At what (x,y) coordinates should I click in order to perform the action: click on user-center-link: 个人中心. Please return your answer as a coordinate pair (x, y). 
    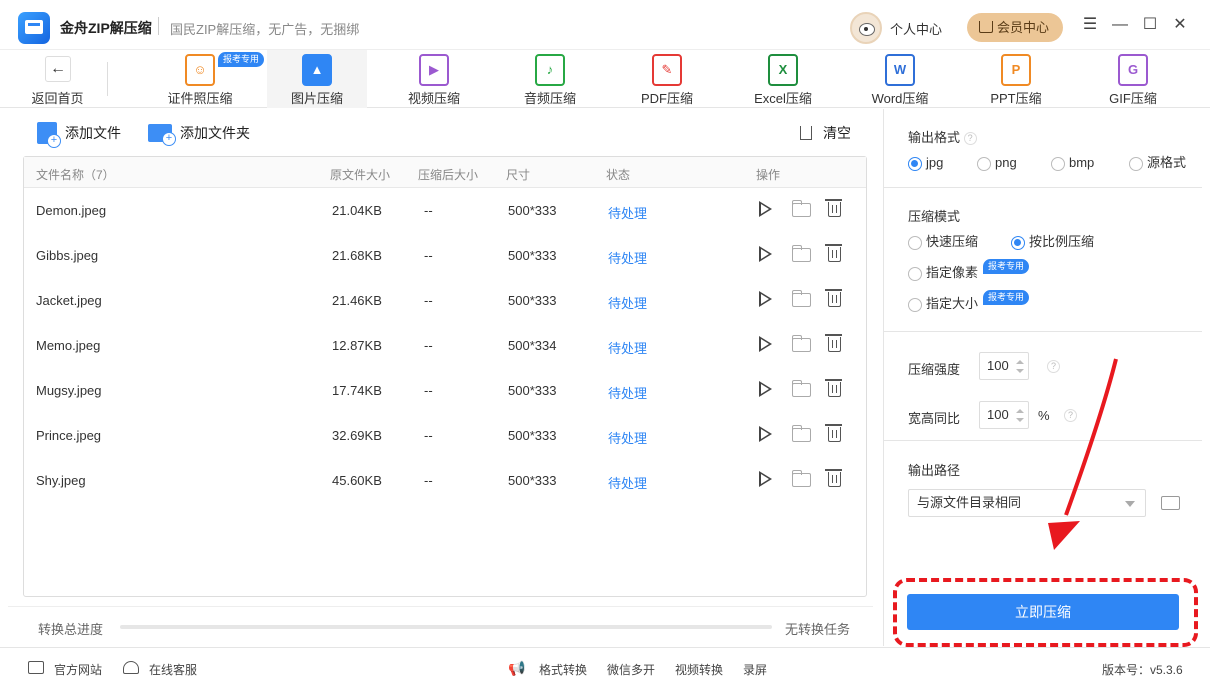
    Looking at the image, I should click on (916, 28).